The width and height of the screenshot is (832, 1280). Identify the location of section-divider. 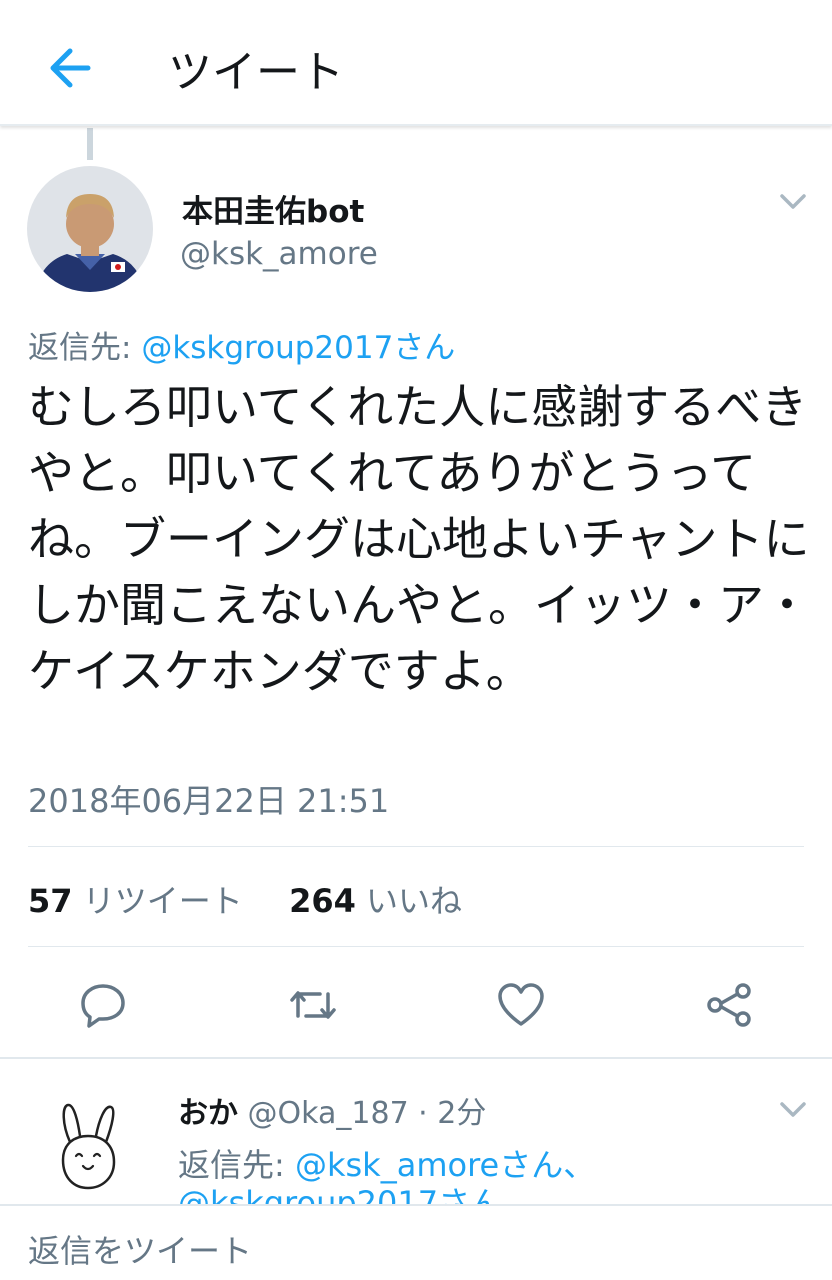
(416, 1058).